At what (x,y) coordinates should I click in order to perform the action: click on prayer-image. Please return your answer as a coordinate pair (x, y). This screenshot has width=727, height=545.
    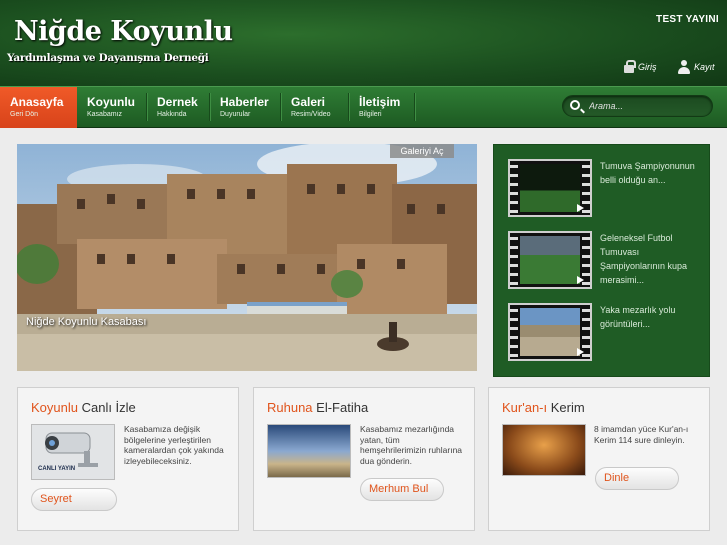
    Looking at the image, I should click on (309, 451).